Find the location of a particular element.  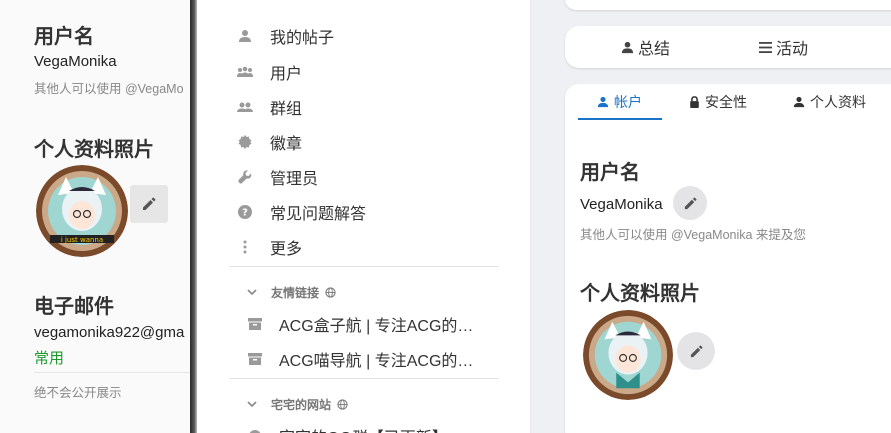

menu-item-my-posts: 我的帖子 is located at coordinates (285, 36).